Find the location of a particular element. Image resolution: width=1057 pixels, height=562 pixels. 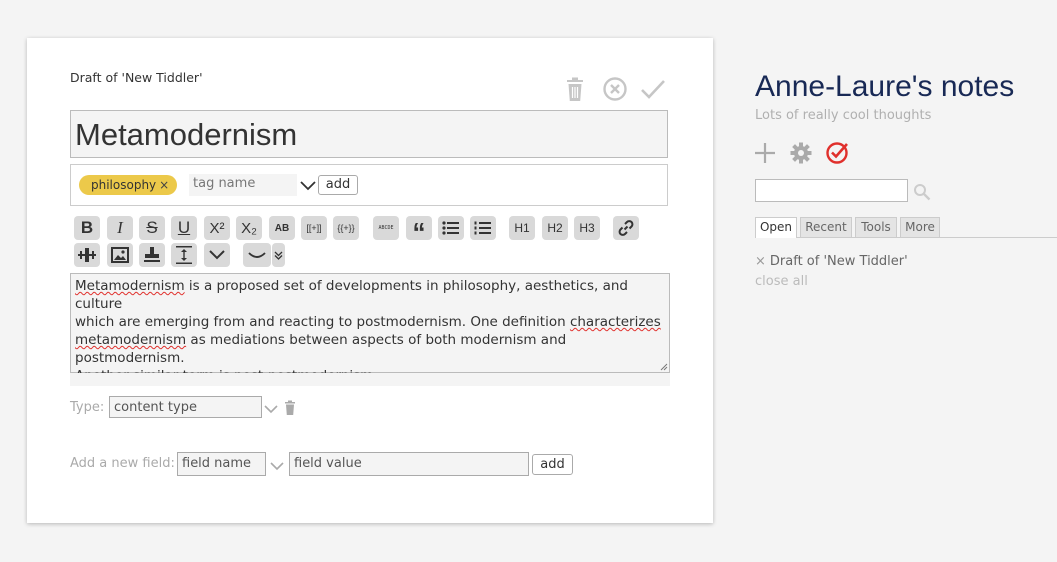

tab-recent: Recent is located at coordinates (826, 227).